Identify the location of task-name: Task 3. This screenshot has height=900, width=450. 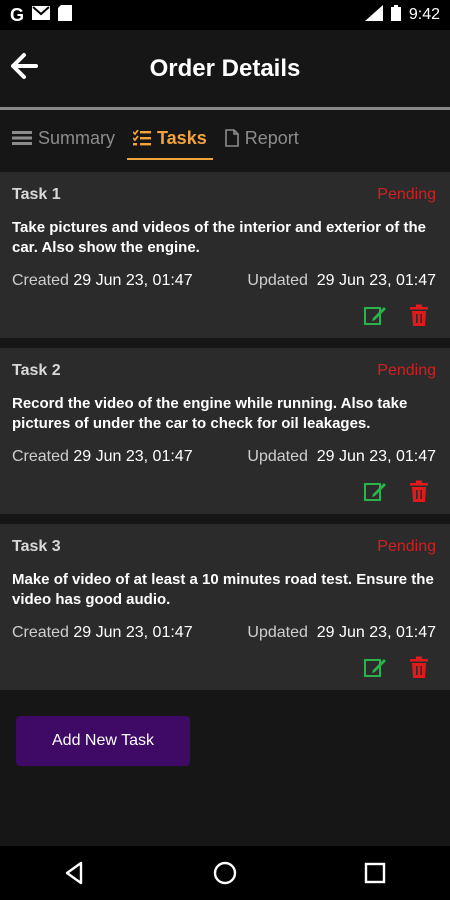
(36, 546).